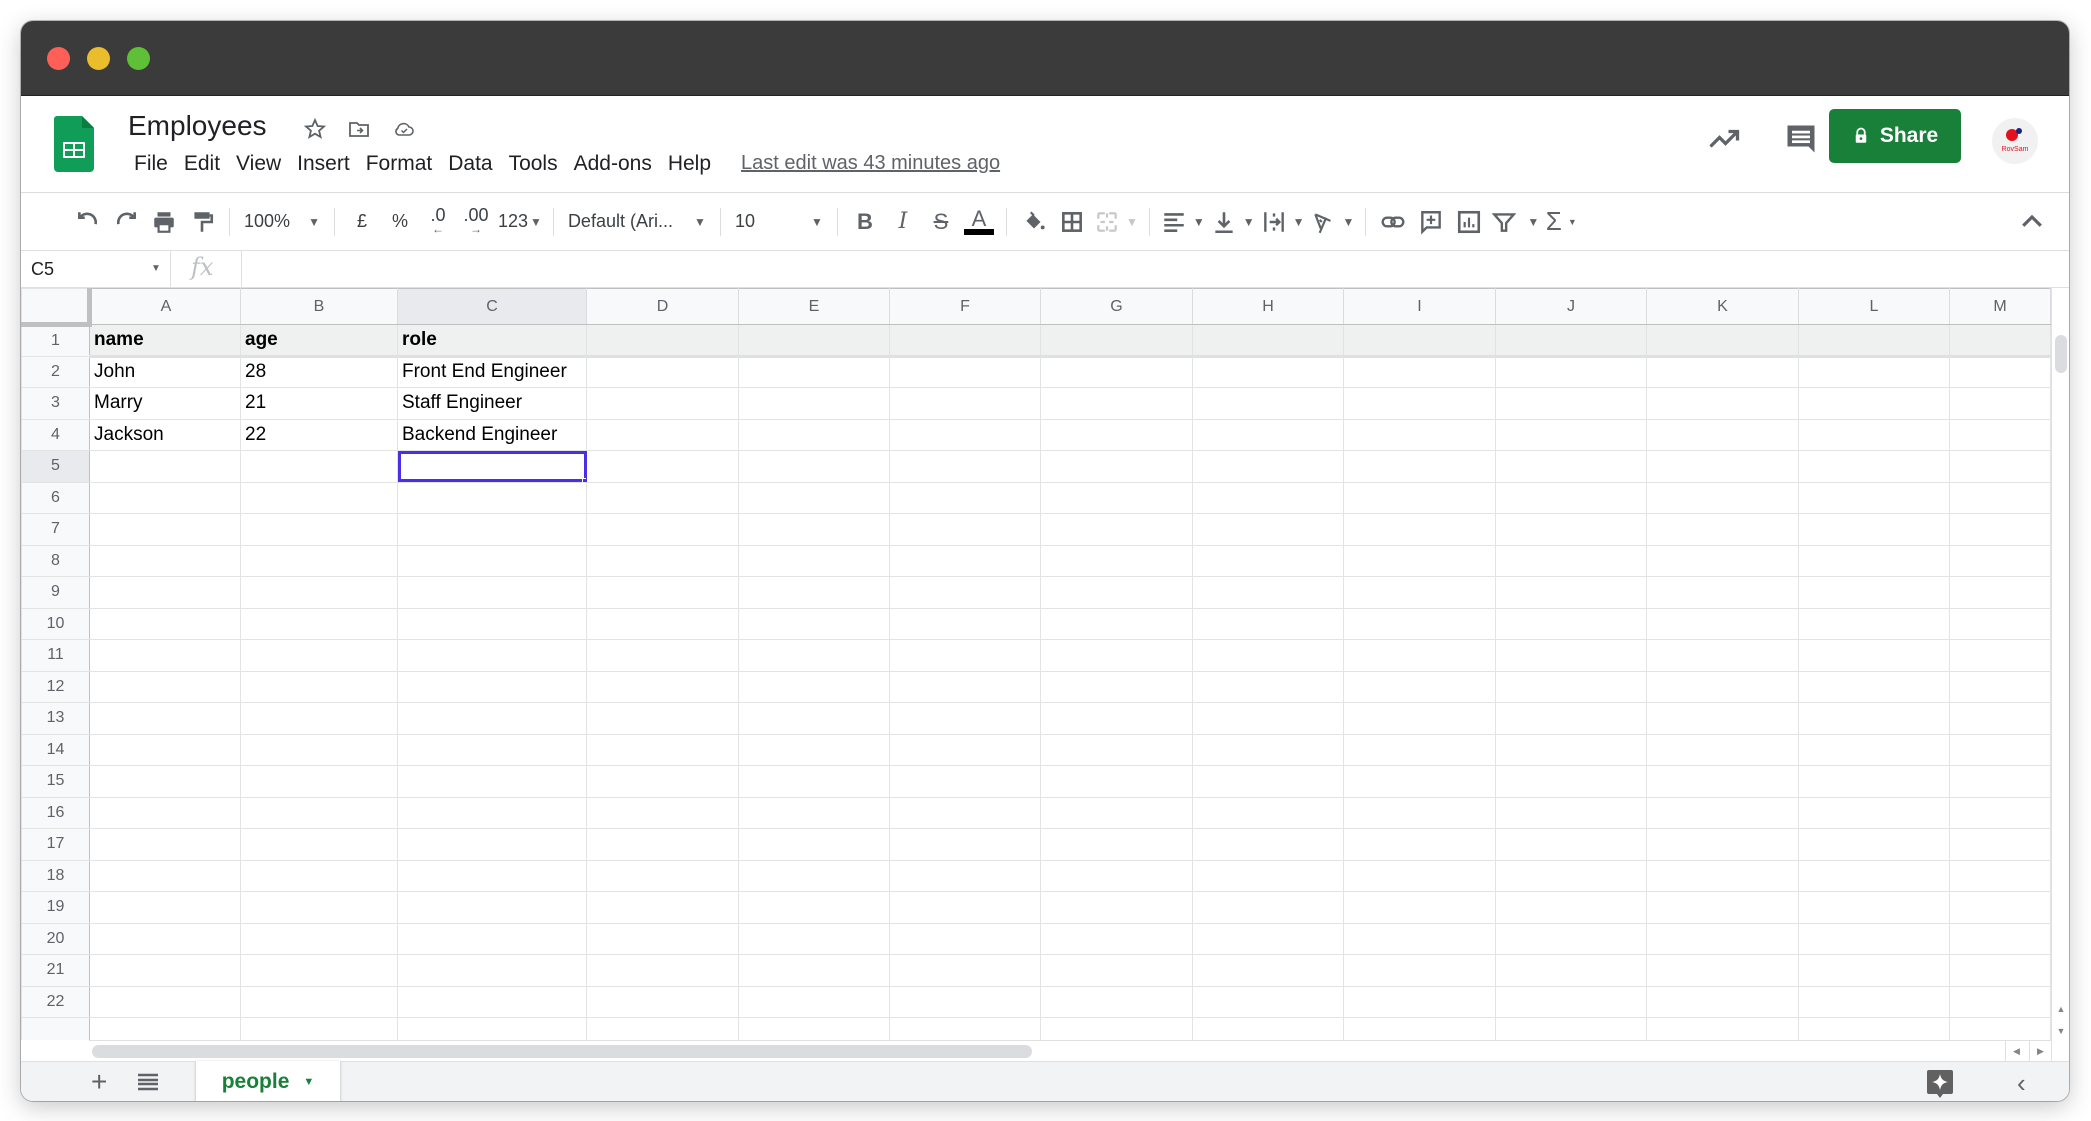 The width and height of the screenshot is (2091, 1121). Describe the element at coordinates (1116, 655) in the screenshot. I see `cell-g11` at that location.